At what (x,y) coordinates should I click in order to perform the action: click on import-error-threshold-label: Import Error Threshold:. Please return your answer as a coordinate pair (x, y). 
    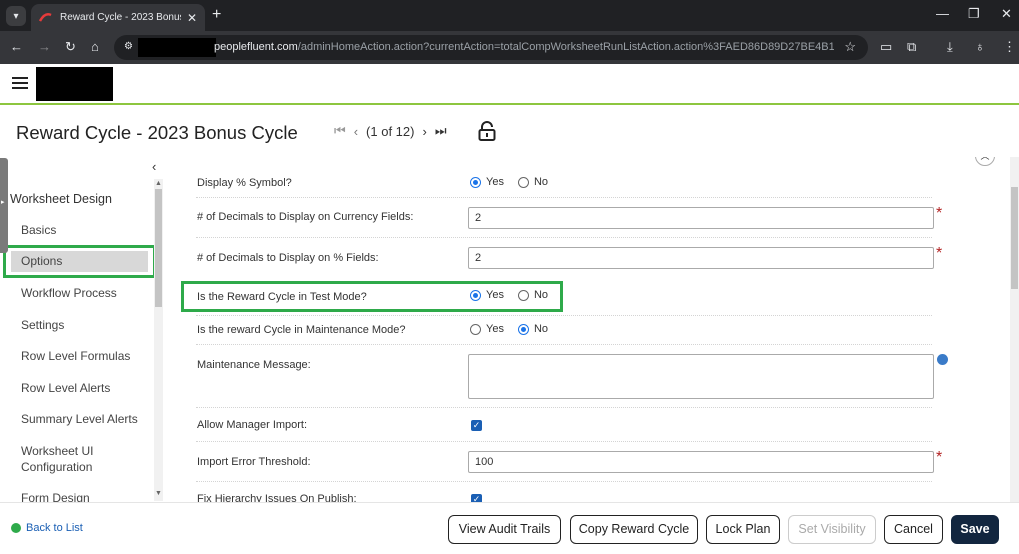
    Looking at the image, I should click on (254, 462).